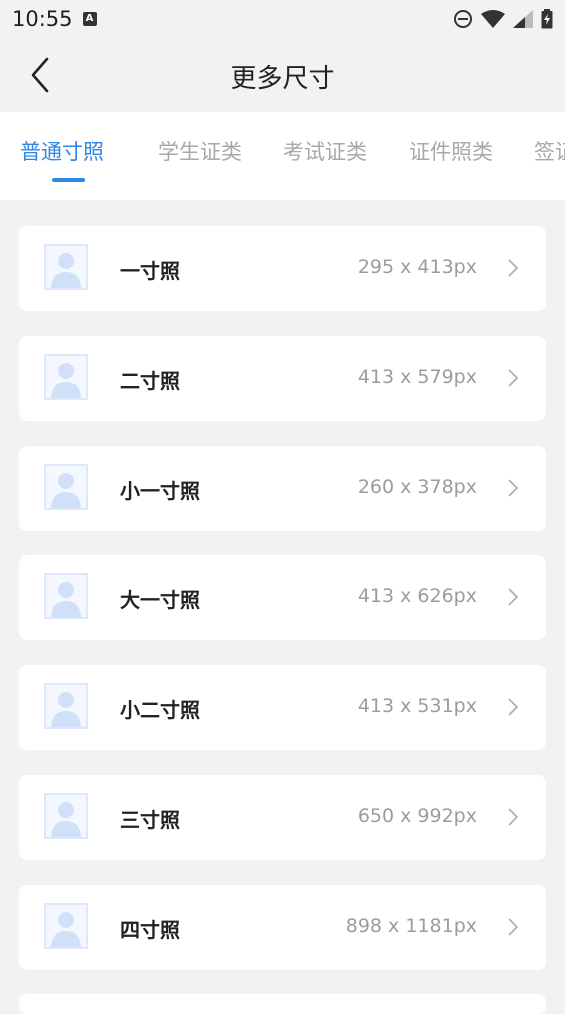 The image size is (565, 1014). What do you see at coordinates (160, 710) in the screenshot?
I see `size-name: 小二寸照` at bounding box center [160, 710].